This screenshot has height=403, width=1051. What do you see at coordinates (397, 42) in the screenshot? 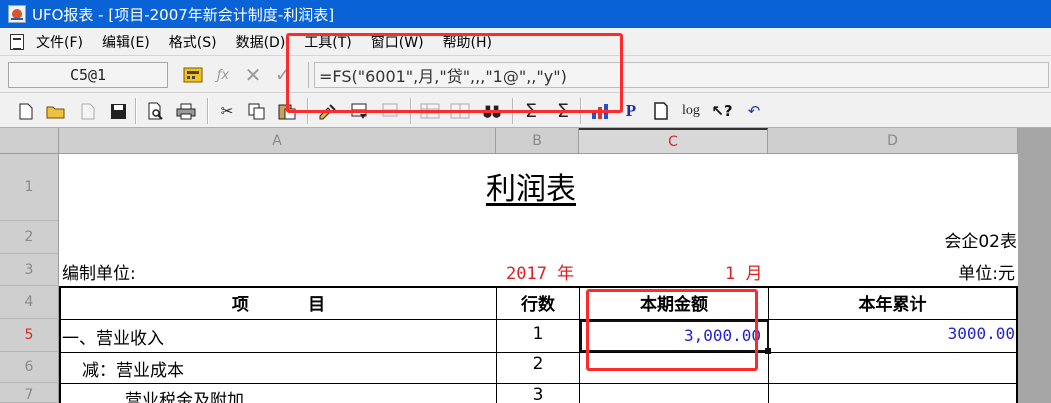
I see `menu-window: 窗口(W)` at bounding box center [397, 42].